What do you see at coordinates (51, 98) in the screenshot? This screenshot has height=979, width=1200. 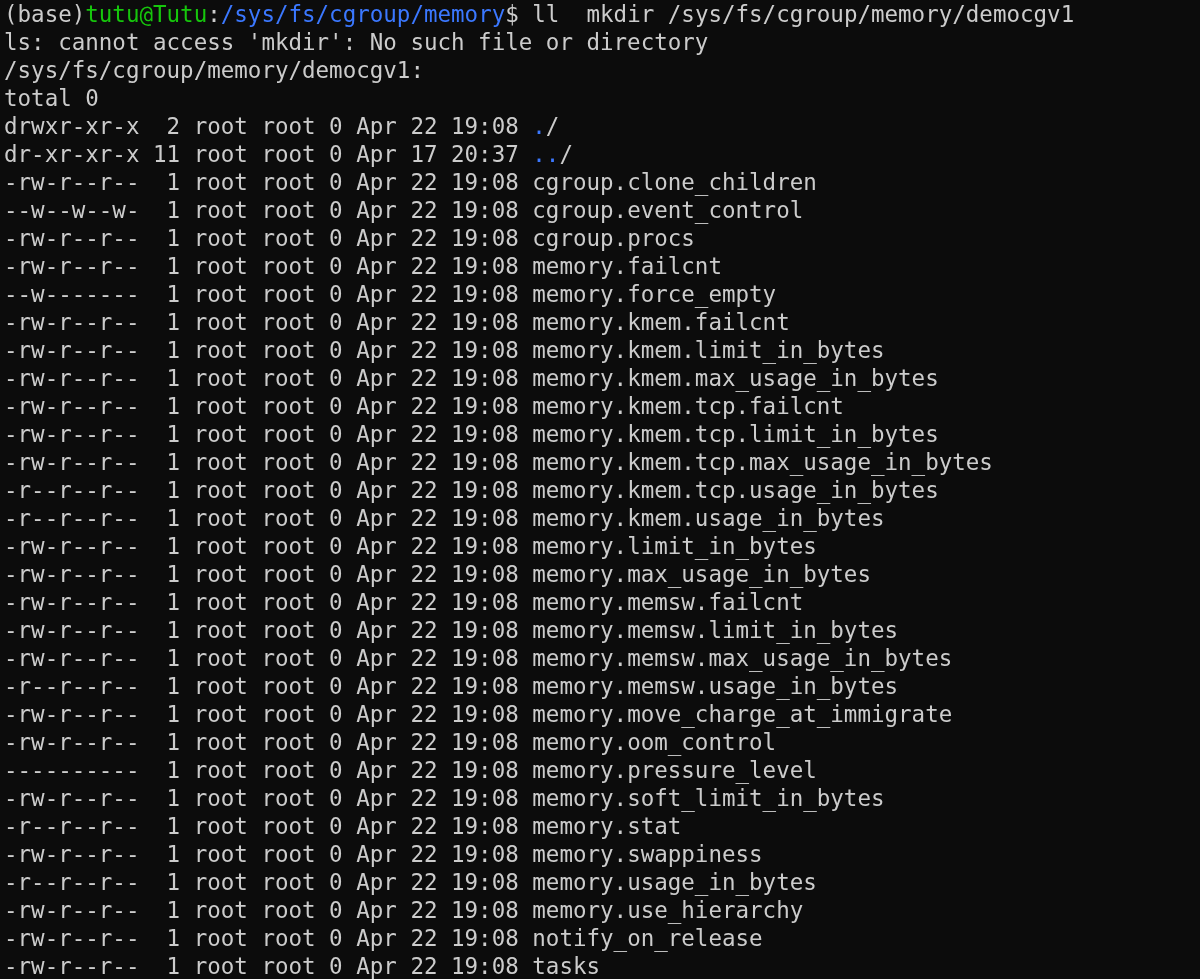 I see `output-line: total 0` at bounding box center [51, 98].